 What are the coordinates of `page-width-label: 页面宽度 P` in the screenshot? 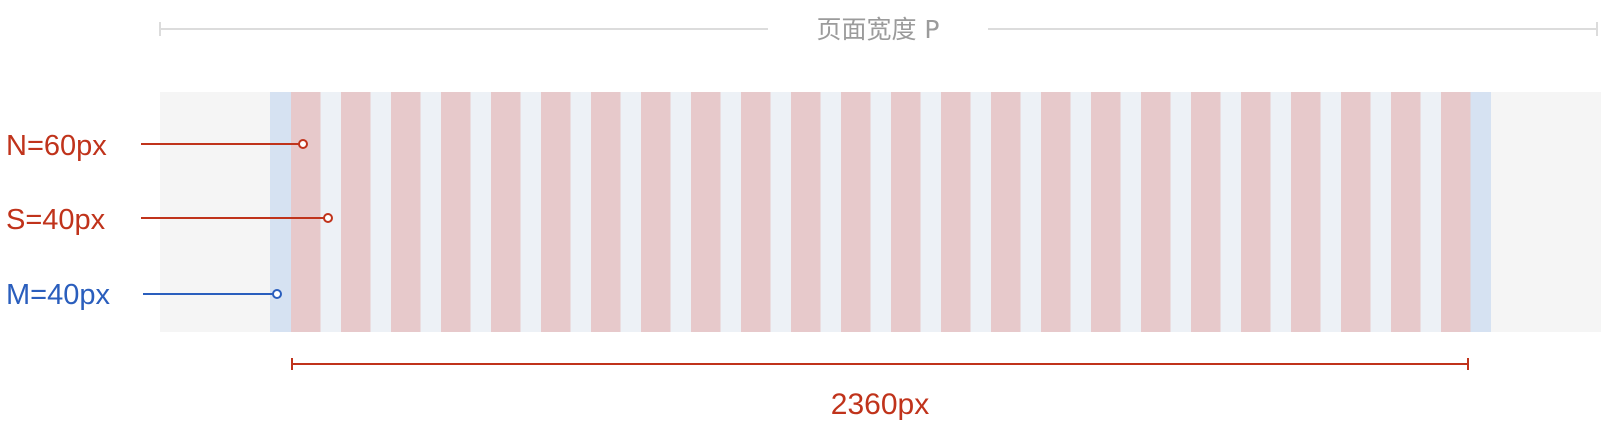 It's located at (877, 29).